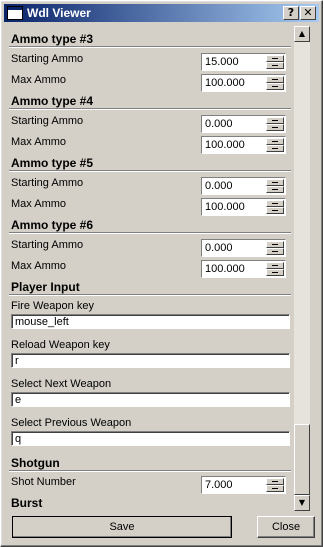 The image size is (323, 547). I want to click on ammo3-starting-value: 15.000, so click(222, 62).